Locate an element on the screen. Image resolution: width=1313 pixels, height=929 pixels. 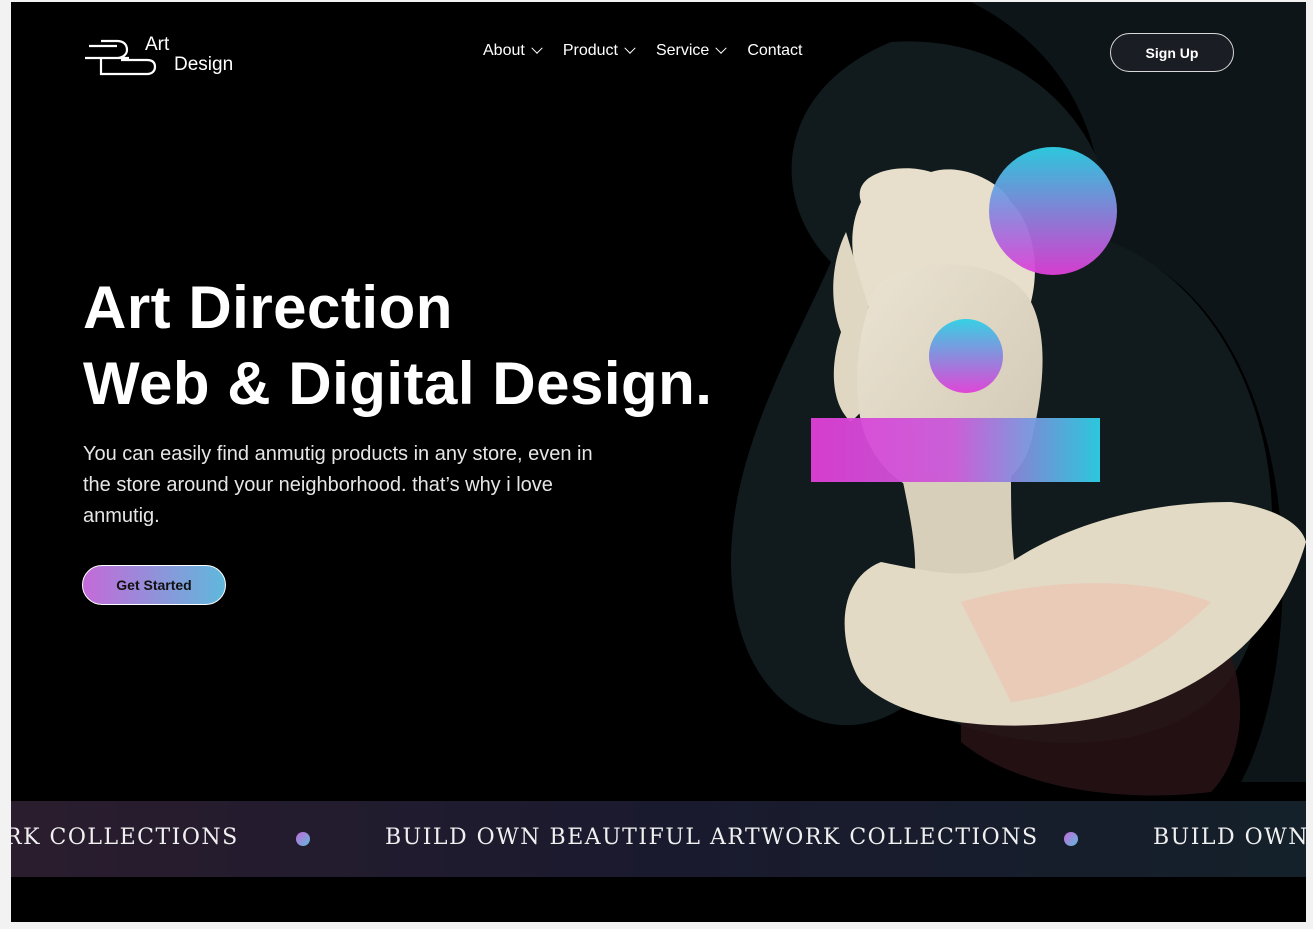
hero-title-line1: Art Direction is located at coordinates (268, 307).